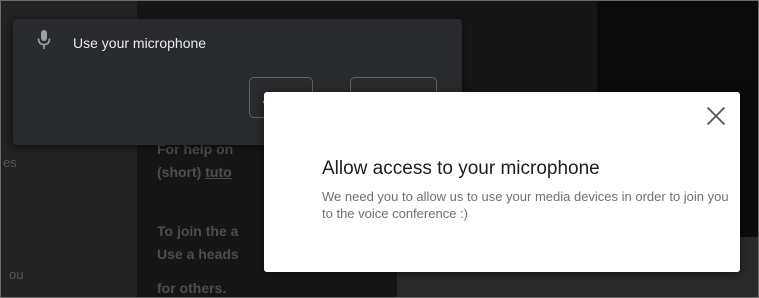 Image resolution: width=759 pixels, height=298 pixels. Describe the element at coordinates (218, 172) in the screenshot. I see `background-tutorial-link: tuto` at that location.